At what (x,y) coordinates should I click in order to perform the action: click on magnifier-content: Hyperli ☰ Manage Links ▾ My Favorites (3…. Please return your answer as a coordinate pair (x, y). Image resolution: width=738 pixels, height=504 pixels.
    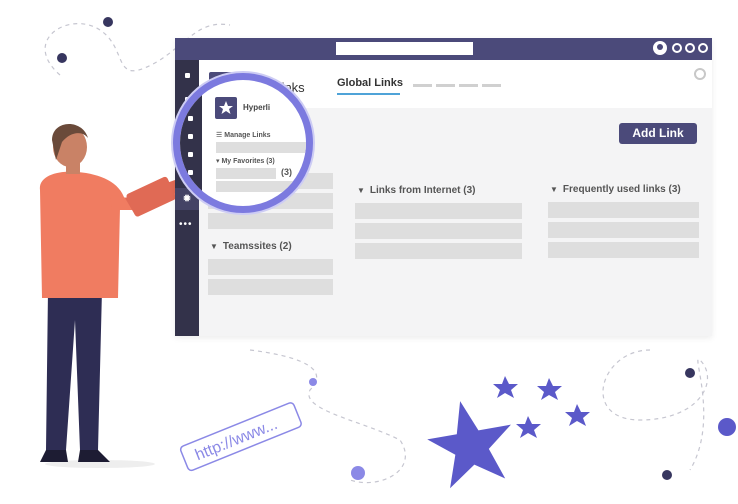
    Looking at the image, I should click on (243, 143).